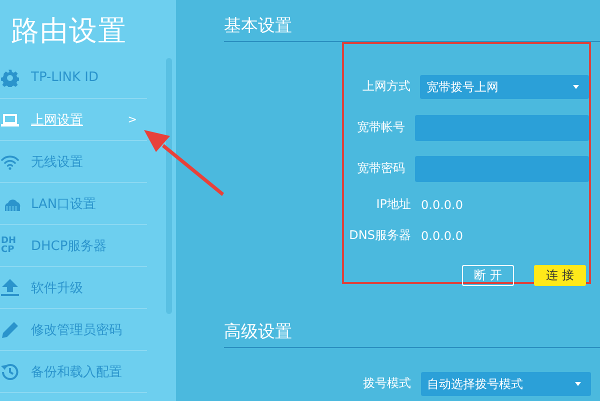 This screenshot has width=600, height=401. Describe the element at coordinates (69, 31) in the screenshot. I see `sidebar-title: 路由设置` at that location.